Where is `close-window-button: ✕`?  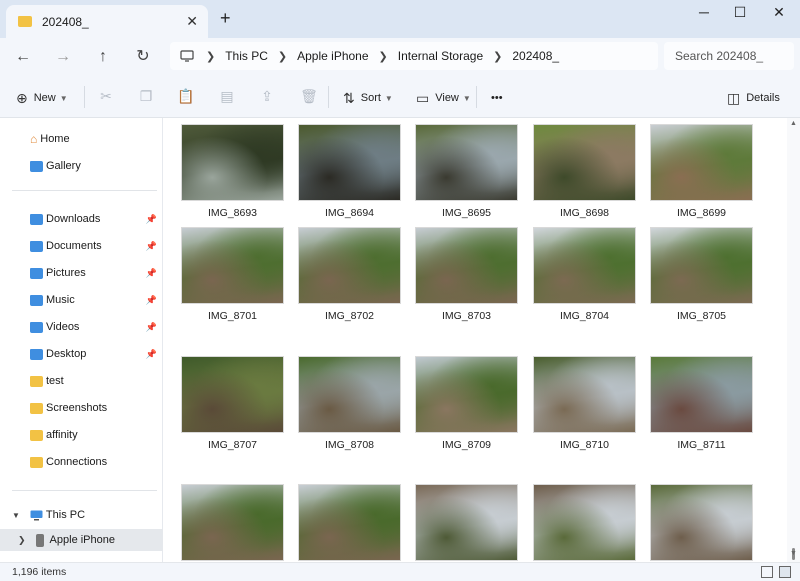 close-window-button: ✕ is located at coordinates (779, 14).